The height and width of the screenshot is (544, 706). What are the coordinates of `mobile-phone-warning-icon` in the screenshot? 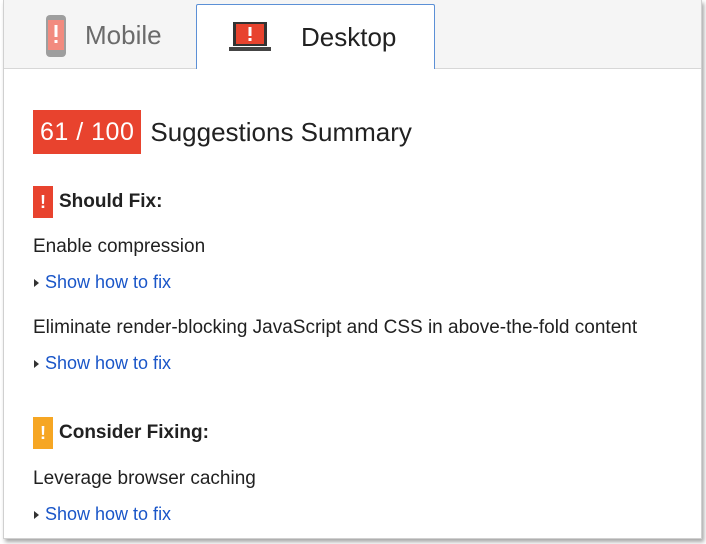 It's located at (56, 36).